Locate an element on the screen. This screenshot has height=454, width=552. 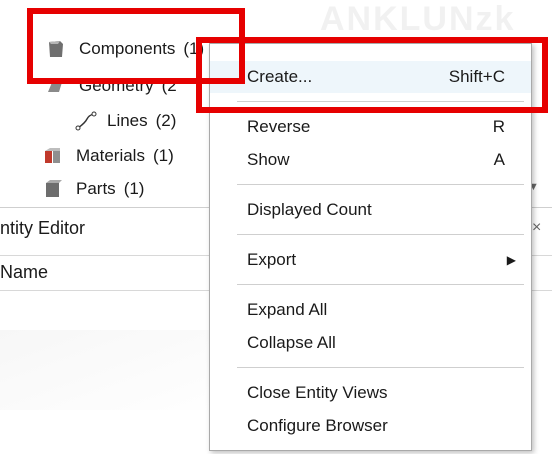
tree-item-label: Materials is located at coordinates (110, 155).